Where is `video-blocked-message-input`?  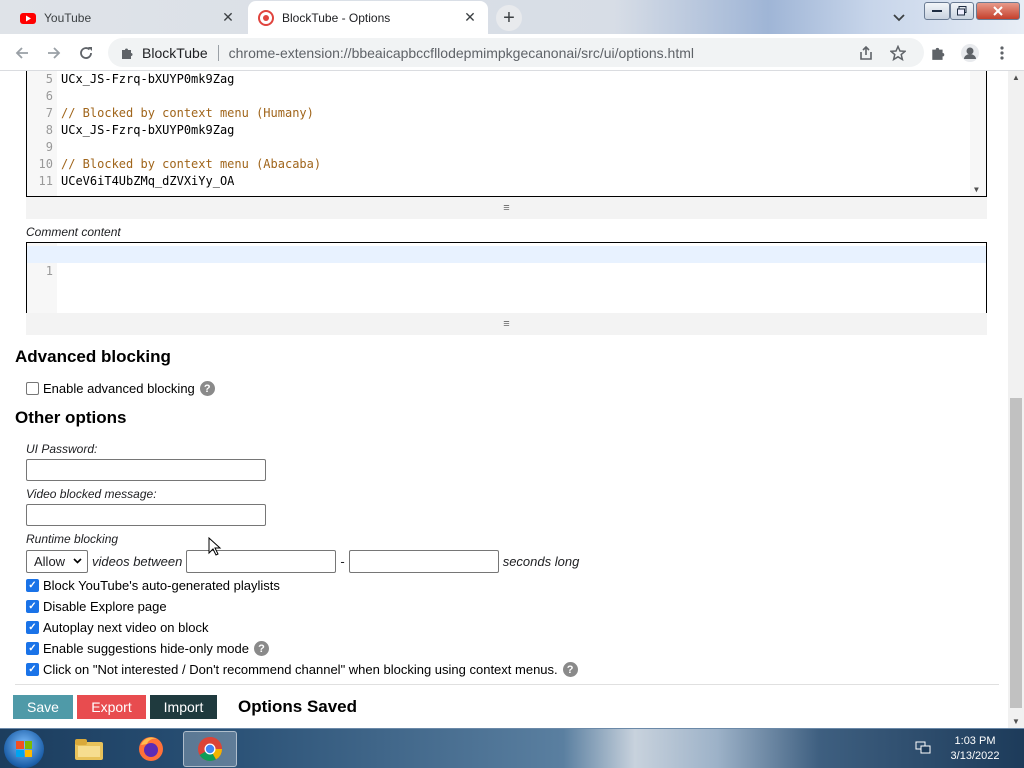 video-blocked-message-input is located at coordinates (146, 515).